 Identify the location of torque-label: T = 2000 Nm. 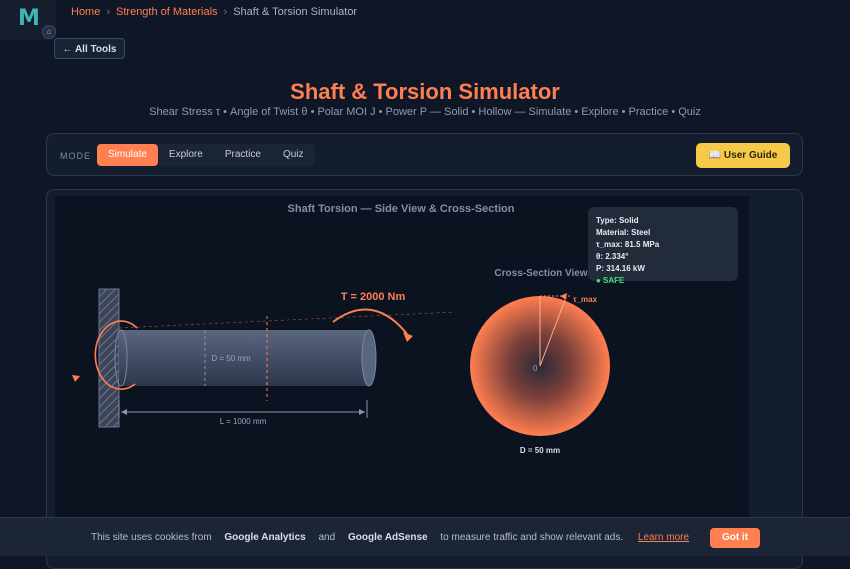
(373, 297).